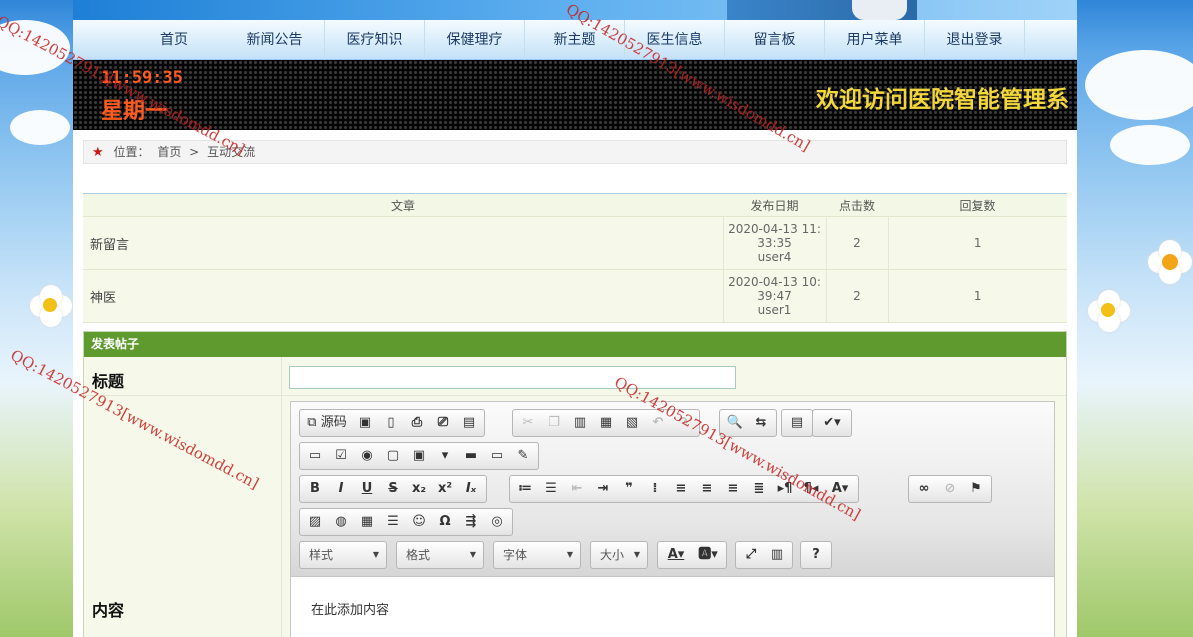 Image resolution: width=1193 pixels, height=637 pixels. What do you see at coordinates (733, 489) in the screenshot?
I see `align-right-icon: ≡` at bounding box center [733, 489].